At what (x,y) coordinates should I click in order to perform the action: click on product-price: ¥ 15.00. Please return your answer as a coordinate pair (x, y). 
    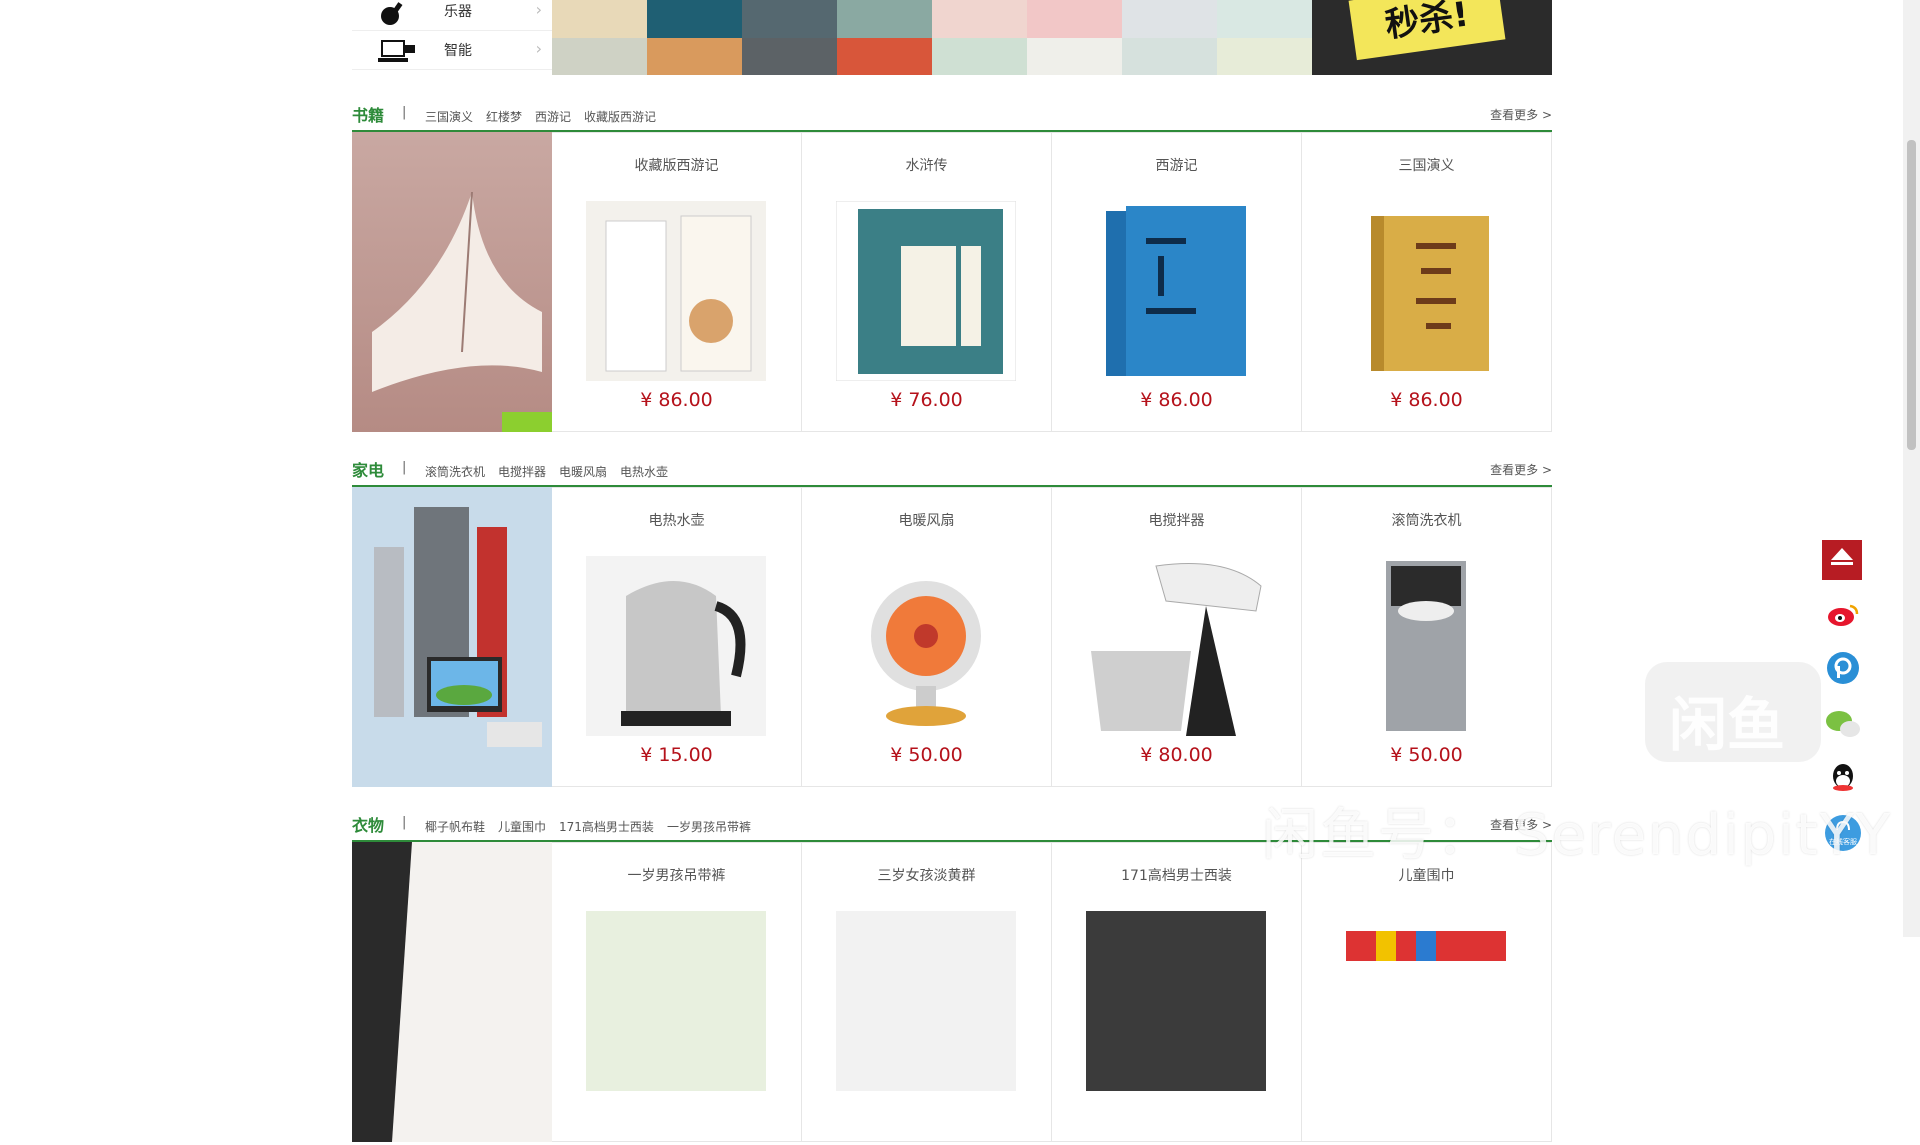
    Looking at the image, I should click on (676, 755).